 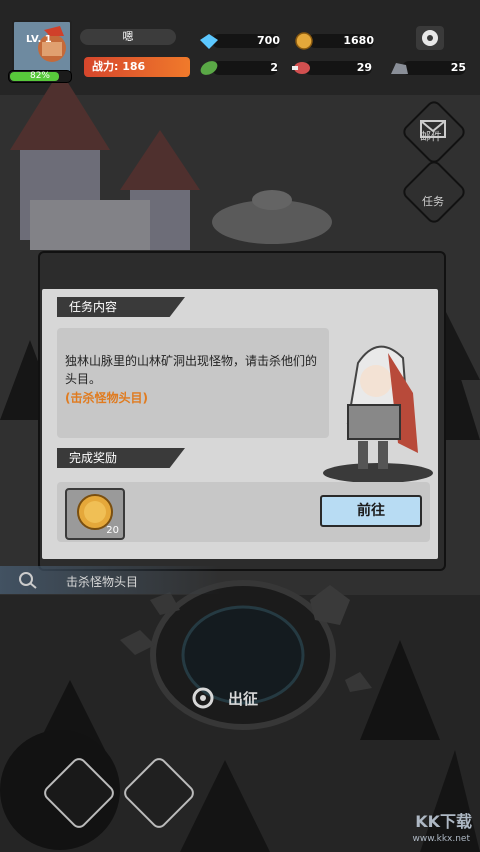 I want to click on diamond-value: 700, so click(x=268, y=40).